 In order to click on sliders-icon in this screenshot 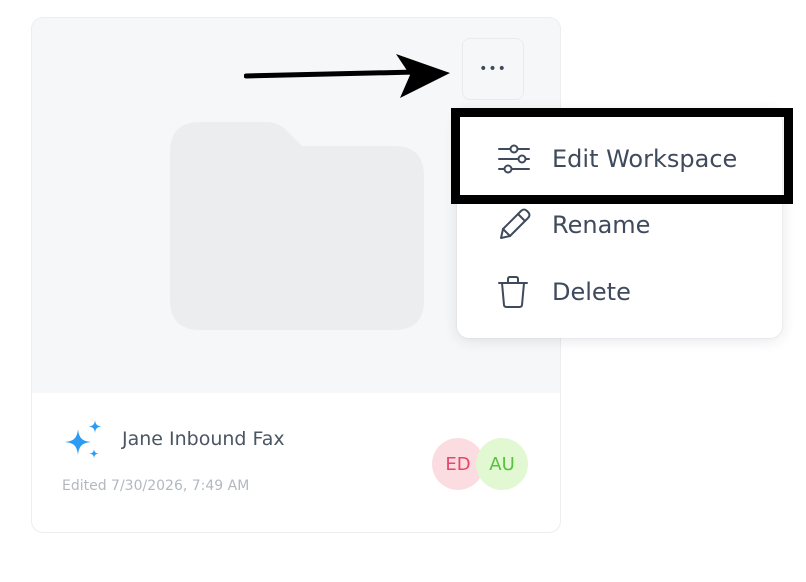, I will do `click(514, 159)`.